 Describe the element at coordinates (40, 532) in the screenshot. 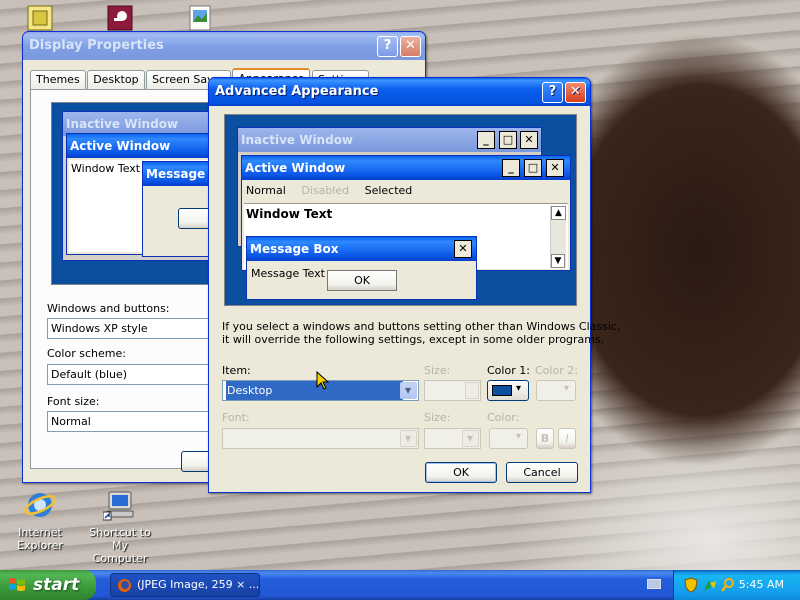

I see `desktop-icon-label: Internet` at that location.